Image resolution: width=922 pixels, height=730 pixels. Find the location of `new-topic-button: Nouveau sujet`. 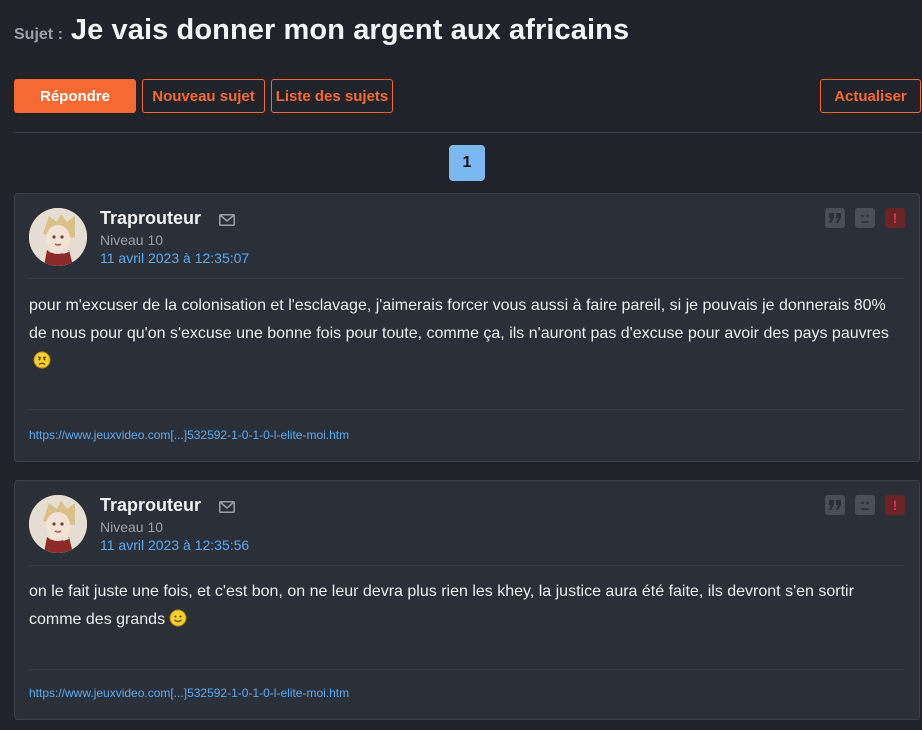

new-topic-button: Nouveau sujet is located at coordinates (203, 96).